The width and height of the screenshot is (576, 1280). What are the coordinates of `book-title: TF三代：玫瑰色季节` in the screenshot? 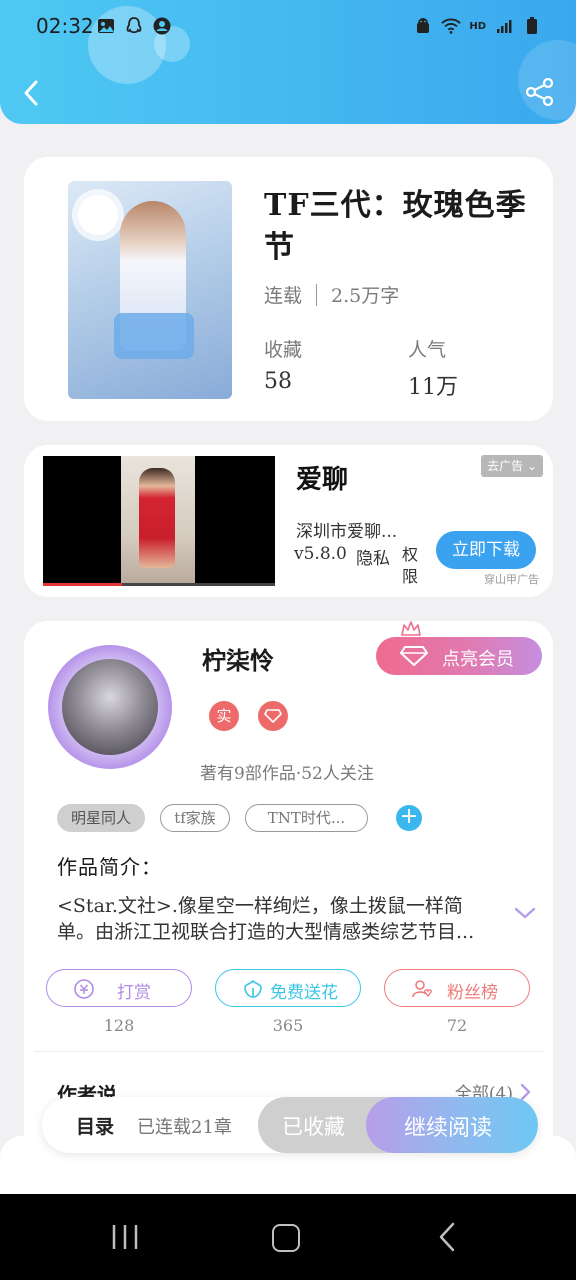 It's located at (395, 226).